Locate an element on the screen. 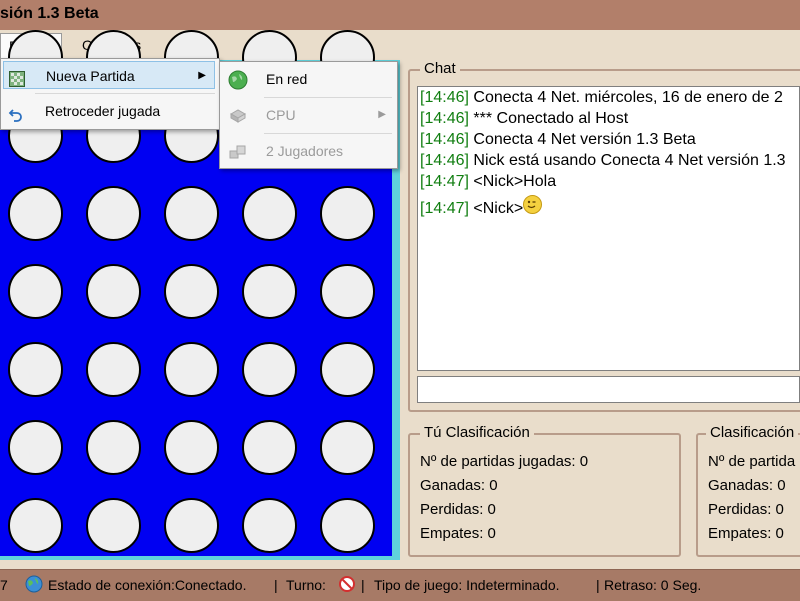 This screenshot has width=800, height=601. menu-item-en-red: En red is located at coordinates (308, 79).